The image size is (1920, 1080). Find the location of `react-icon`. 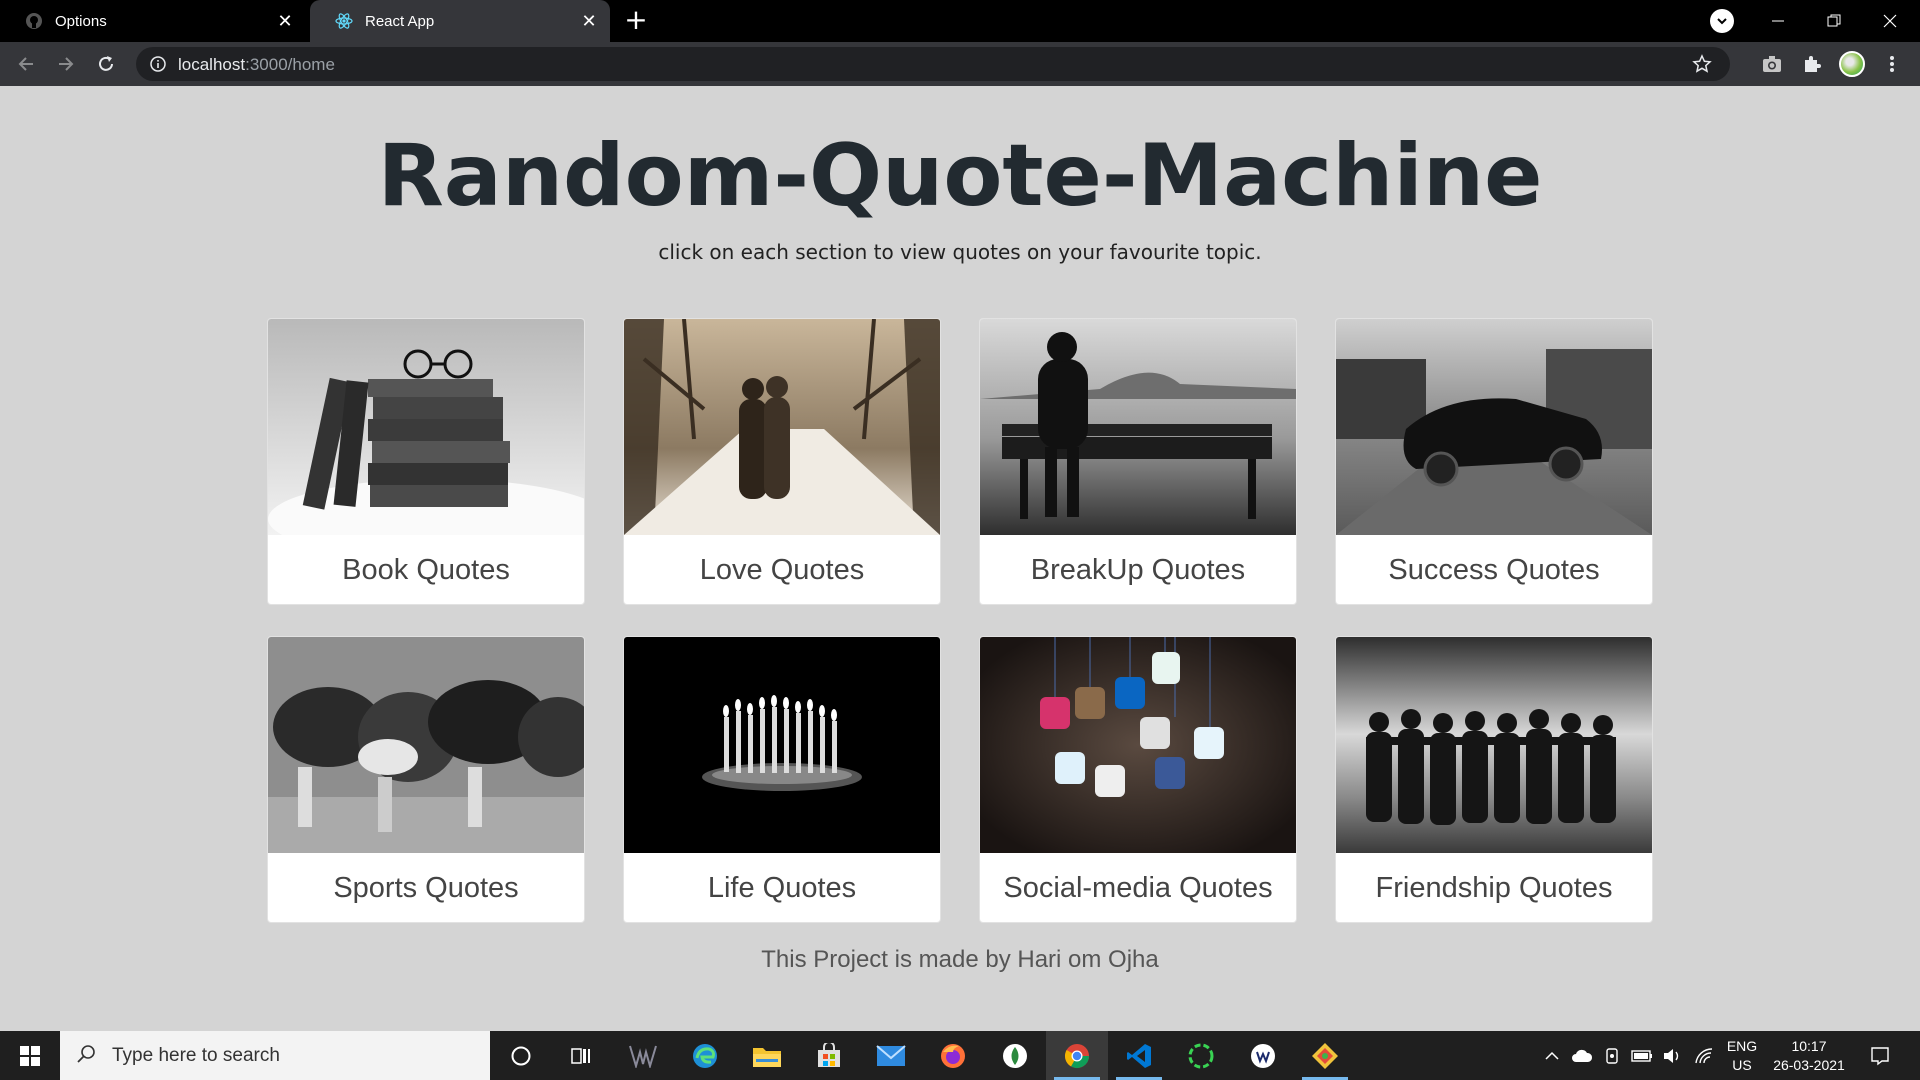

react-icon is located at coordinates (344, 21).